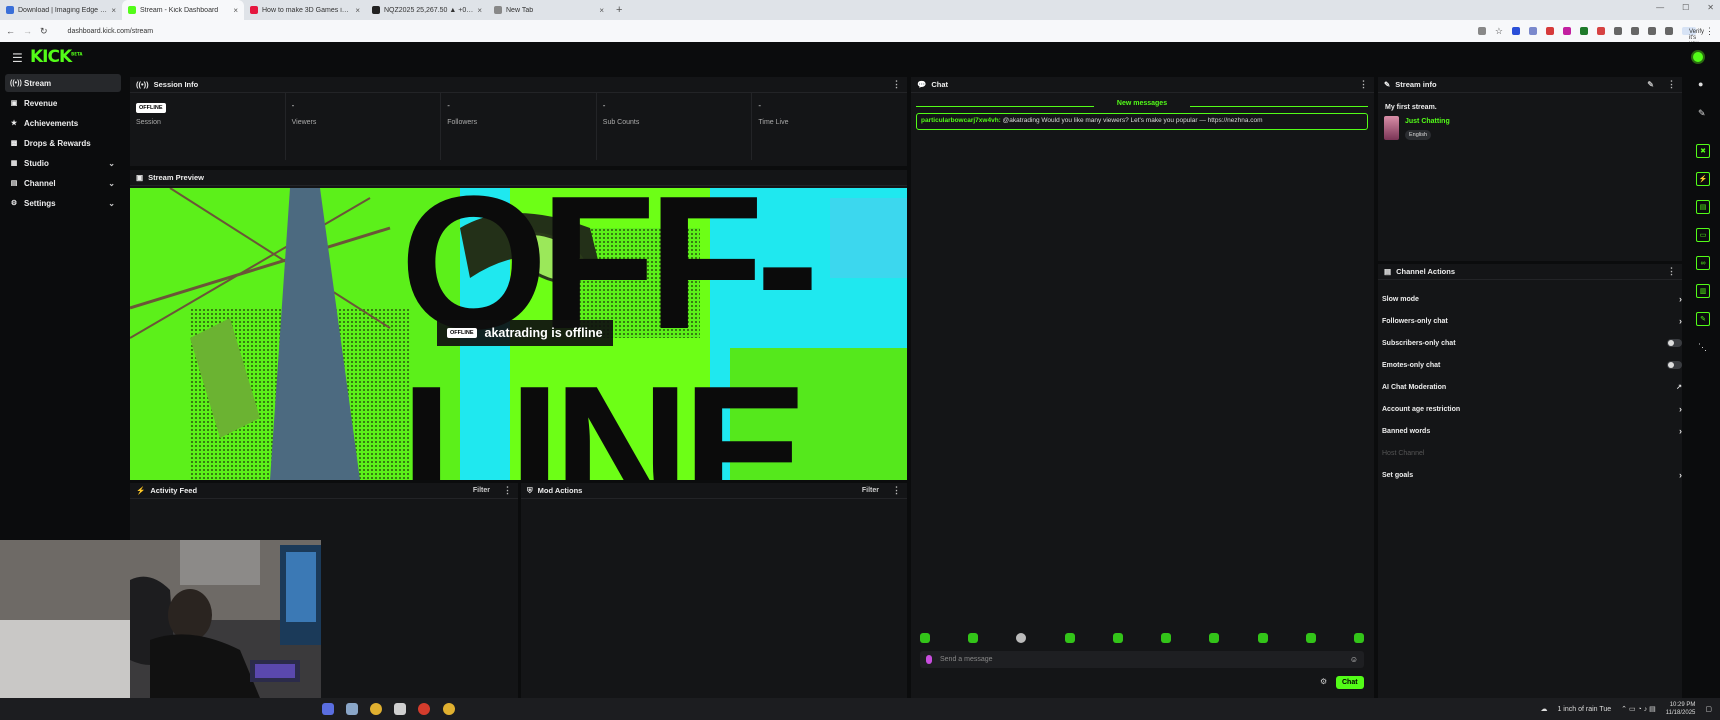  Describe the element at coordinates (1532, 343) in the screenshot. I see `channel-action-subscribers-only-chat: Subscribers-only chat` at that location.